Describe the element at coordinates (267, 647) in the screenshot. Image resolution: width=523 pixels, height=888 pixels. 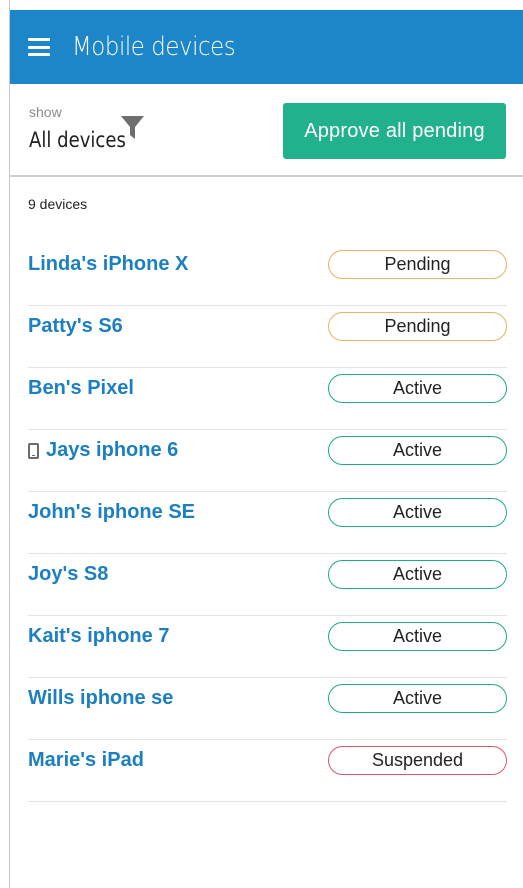
I see `device-row: Kait's iphone 7 Active` at that location.